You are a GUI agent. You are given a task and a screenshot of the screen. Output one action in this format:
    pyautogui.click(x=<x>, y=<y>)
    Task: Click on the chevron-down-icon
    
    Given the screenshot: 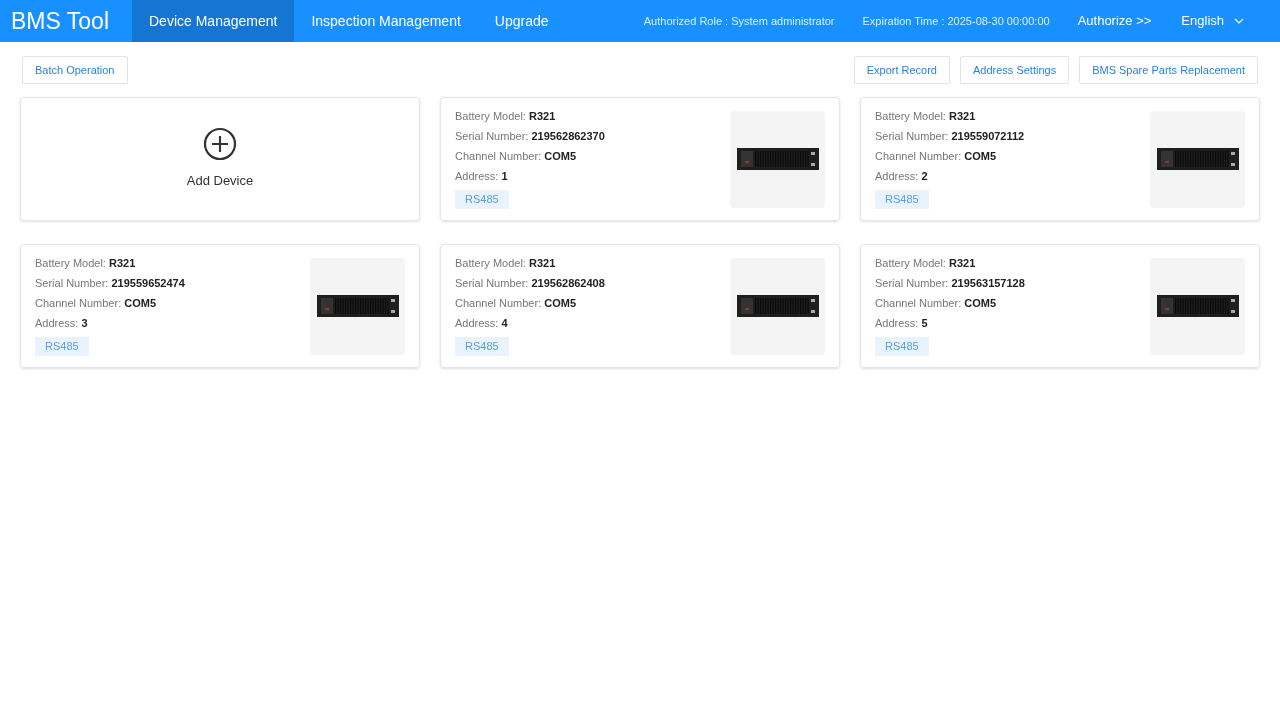 What is the action you would take?
    pyautogui.click(x=1239, y=21)
    